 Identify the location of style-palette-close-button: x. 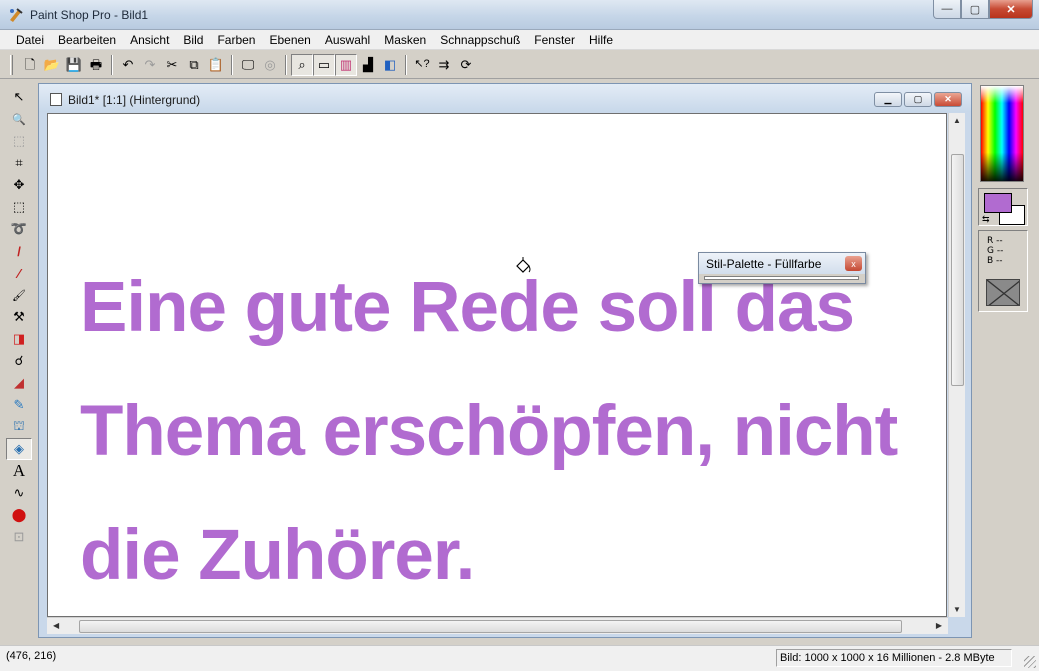
(853, 263).